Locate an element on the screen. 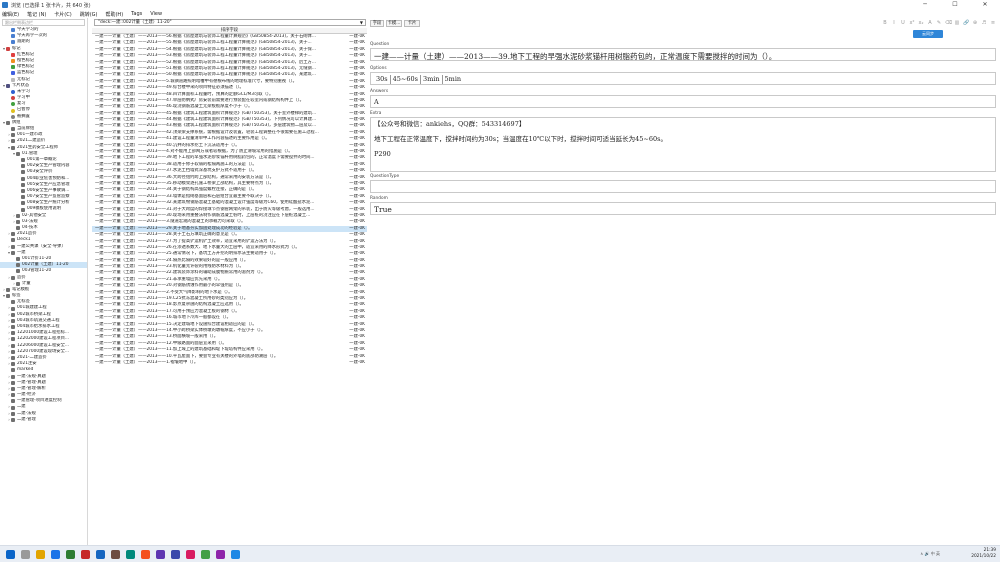  attach-icon: ⊕ is located at coordinates (975, 23).